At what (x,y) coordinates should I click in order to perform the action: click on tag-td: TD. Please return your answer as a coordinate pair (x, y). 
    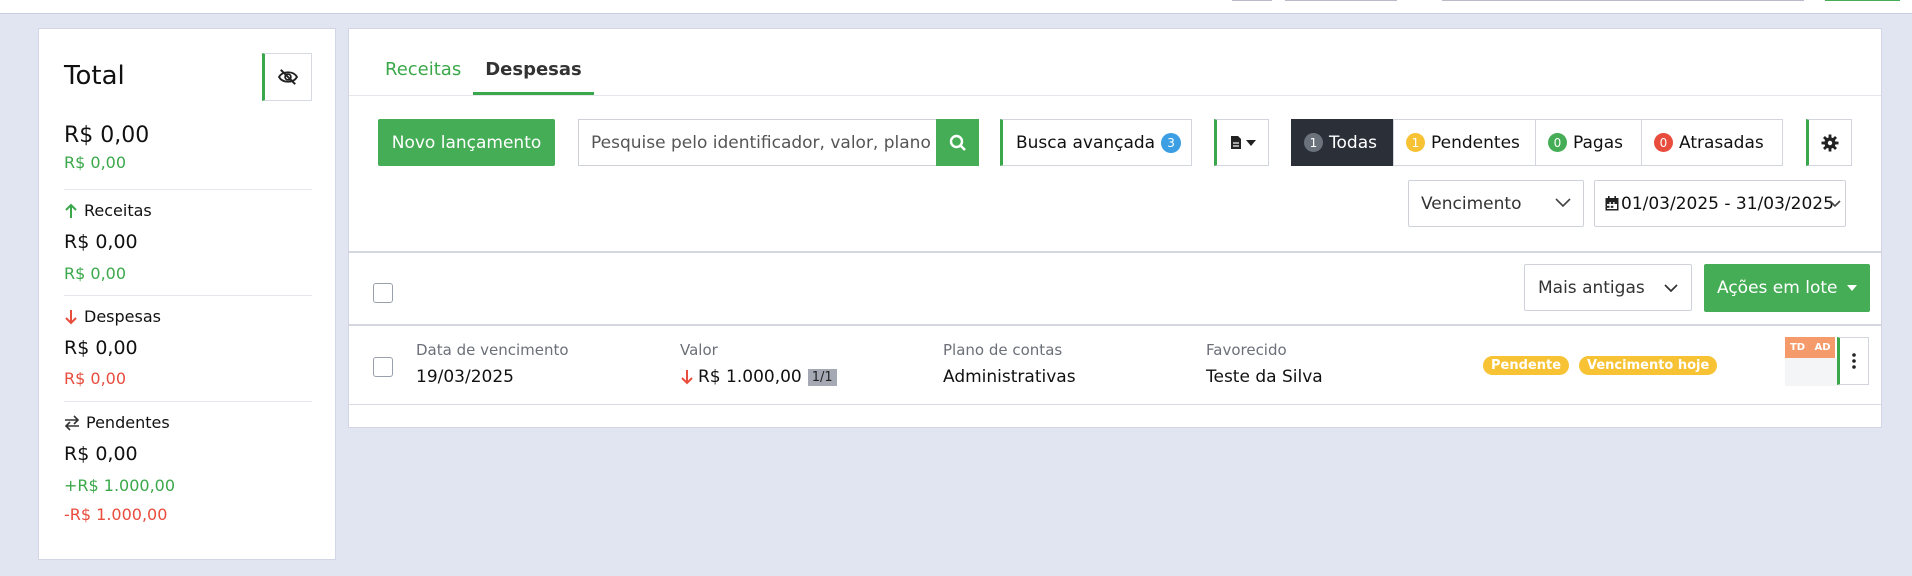
    Looking at the image, I should click on (1797, 347).